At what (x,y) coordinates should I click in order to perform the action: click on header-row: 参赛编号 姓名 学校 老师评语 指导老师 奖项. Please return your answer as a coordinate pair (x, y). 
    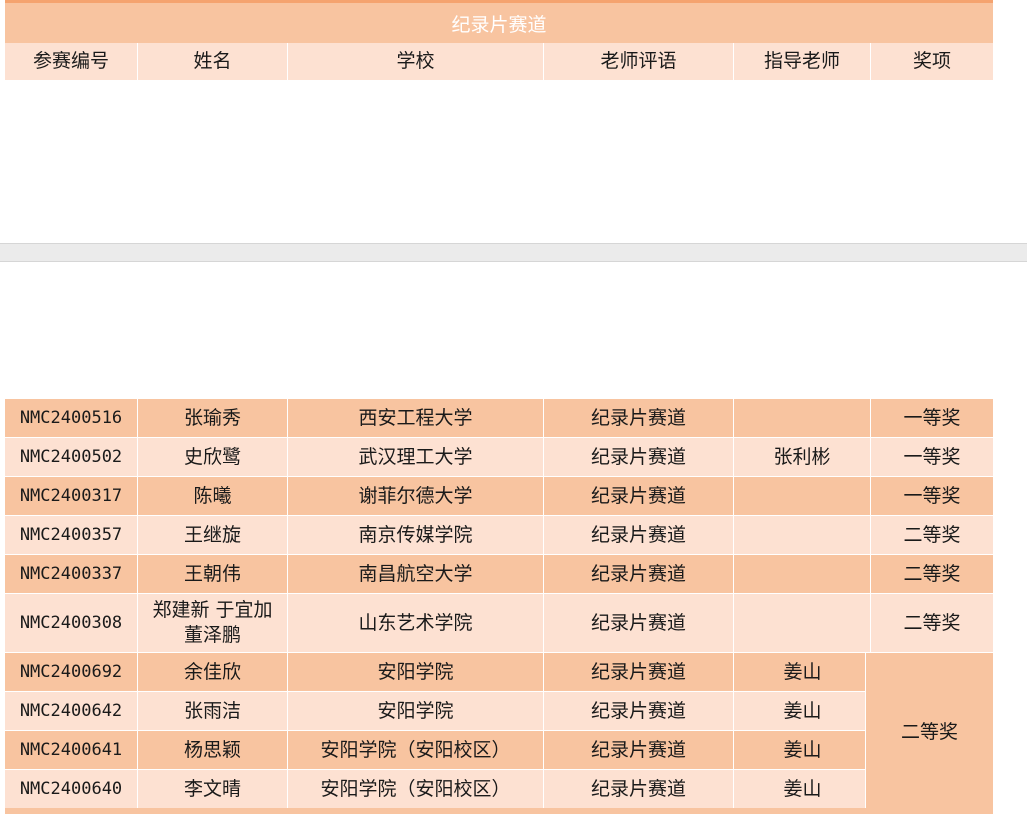
    Looking at the image, I should click on (499, 62).